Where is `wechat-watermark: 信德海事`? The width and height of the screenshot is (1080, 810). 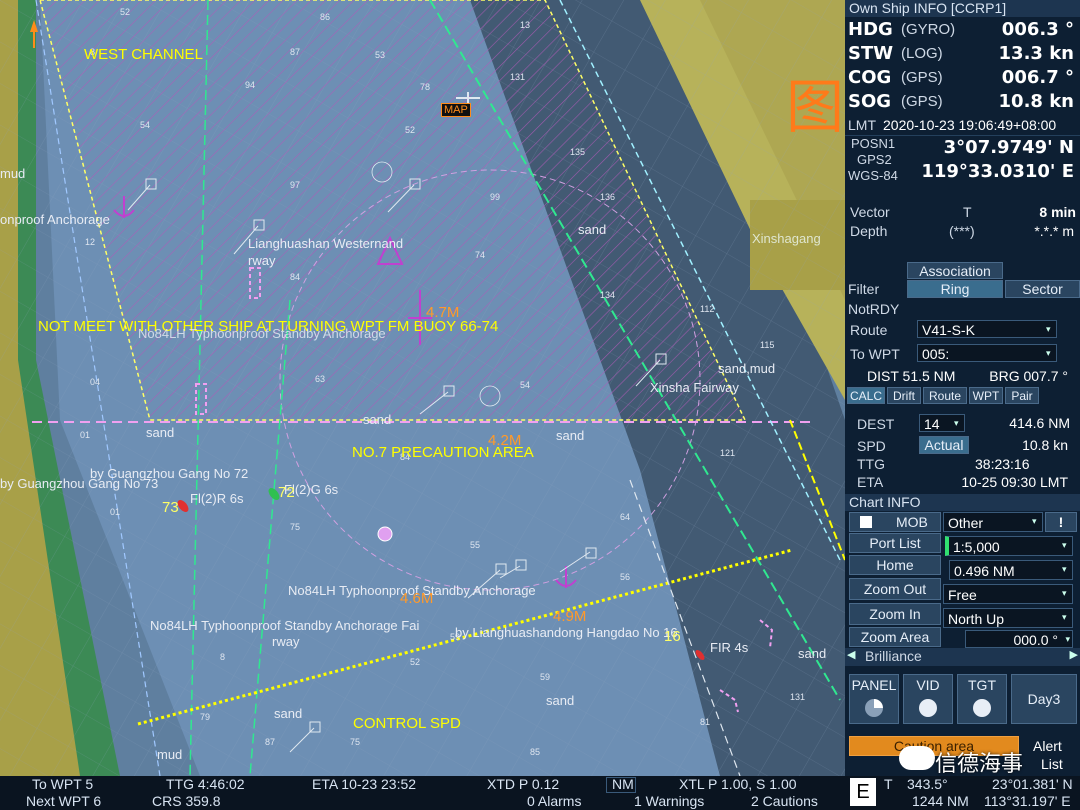 wechat-watermark: 信德海事 is located at coordinates (979, 764).